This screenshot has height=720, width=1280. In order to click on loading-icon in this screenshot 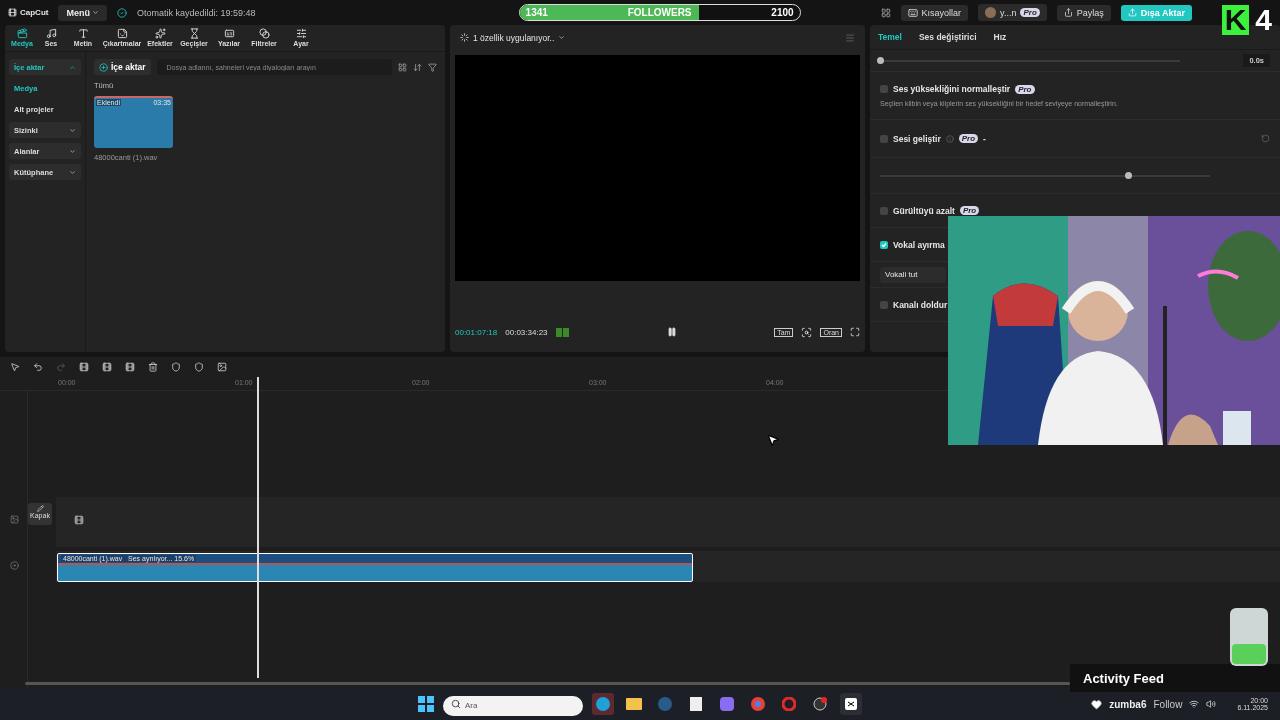, I will do `click(464, 37)`.